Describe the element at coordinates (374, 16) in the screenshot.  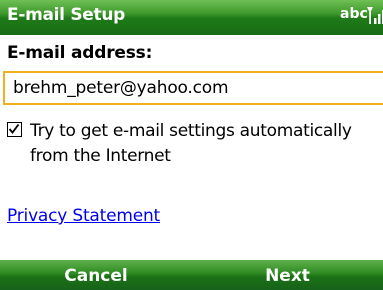
I see `signal-strength-icon` at that location.